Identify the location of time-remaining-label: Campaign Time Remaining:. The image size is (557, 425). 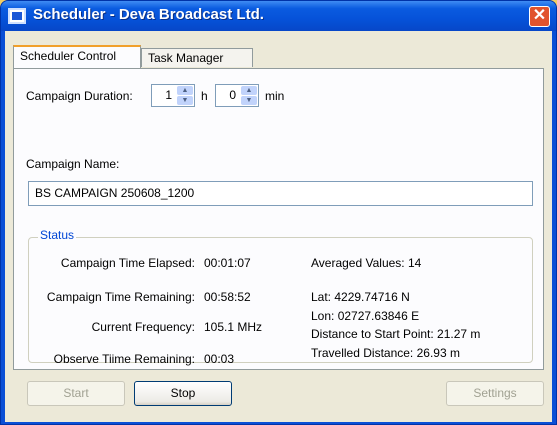
(120, 297).